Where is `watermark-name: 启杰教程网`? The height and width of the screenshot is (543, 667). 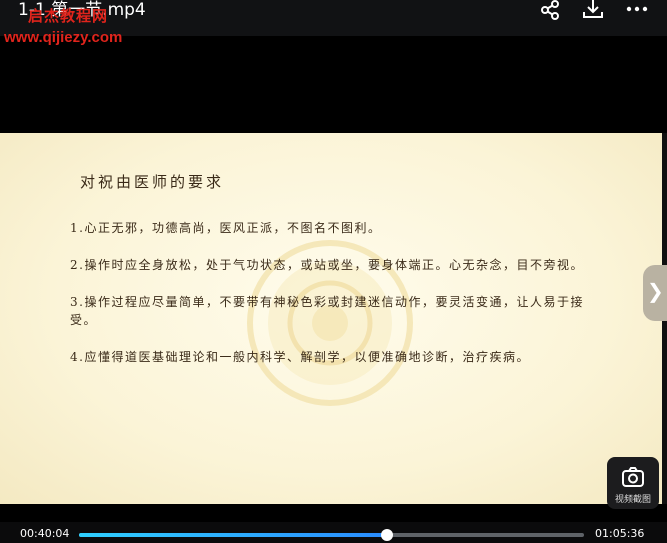
watermark-name: 启杰教程网 is located at coordinates (68, 16).